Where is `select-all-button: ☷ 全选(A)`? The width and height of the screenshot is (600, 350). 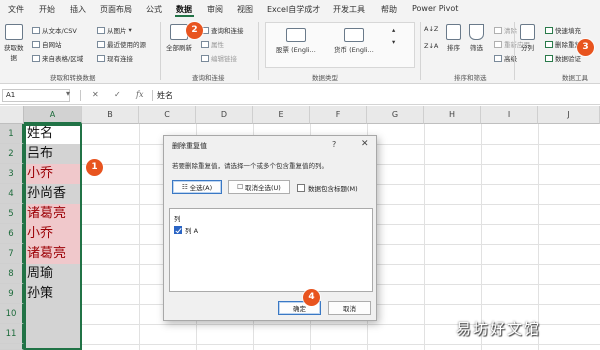 select-all-button: ☷ 全选(A) is located at coordinates (197, 187).